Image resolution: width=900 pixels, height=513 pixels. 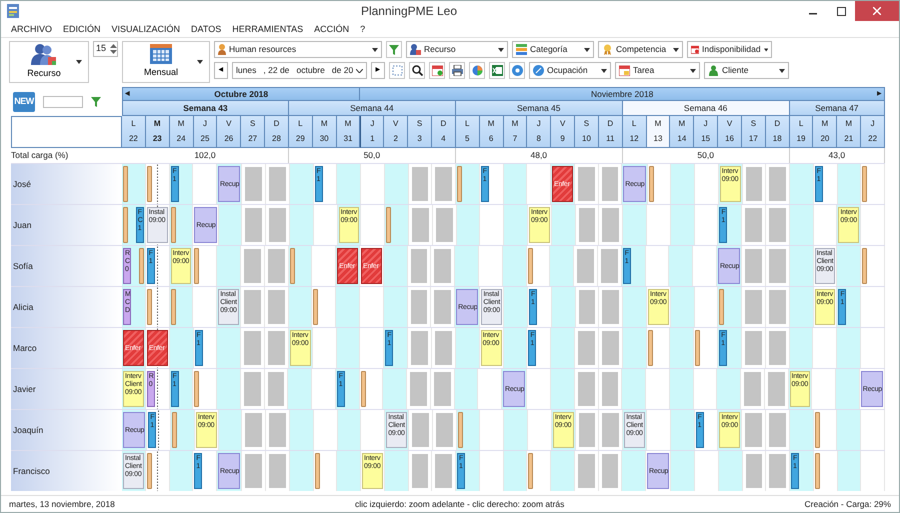 What do you see at coordinates (63, 102) in the screenshot?
I see `search-field` at bounding box center [63, 102].